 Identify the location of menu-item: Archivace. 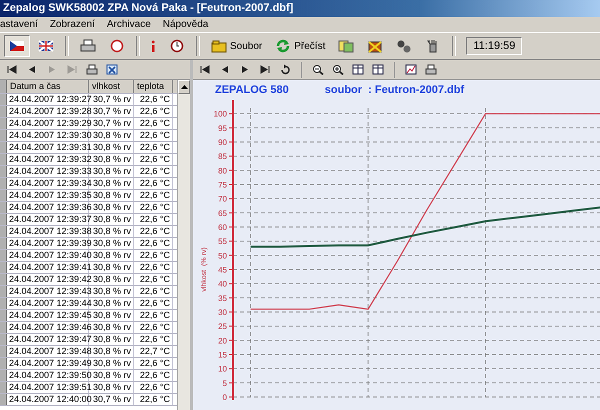
(128, 24).